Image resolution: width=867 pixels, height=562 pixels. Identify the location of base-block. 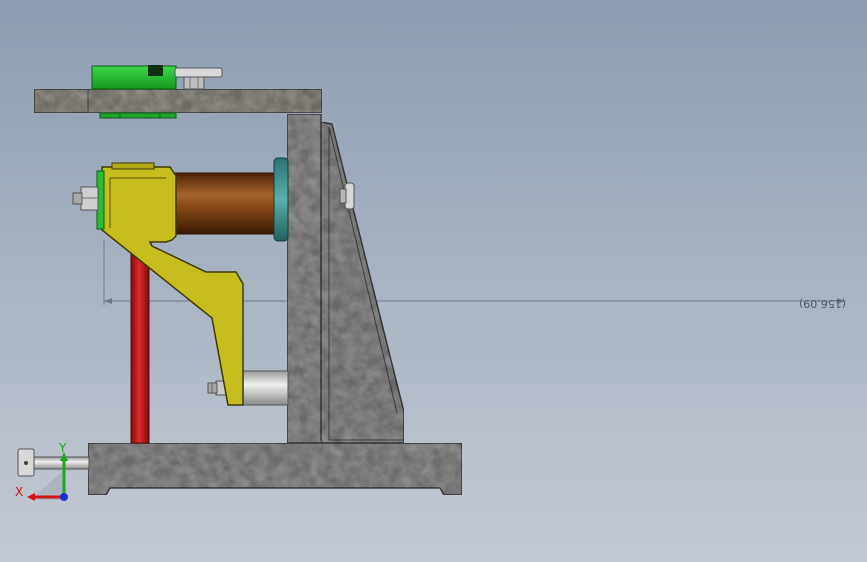
(275, 469).